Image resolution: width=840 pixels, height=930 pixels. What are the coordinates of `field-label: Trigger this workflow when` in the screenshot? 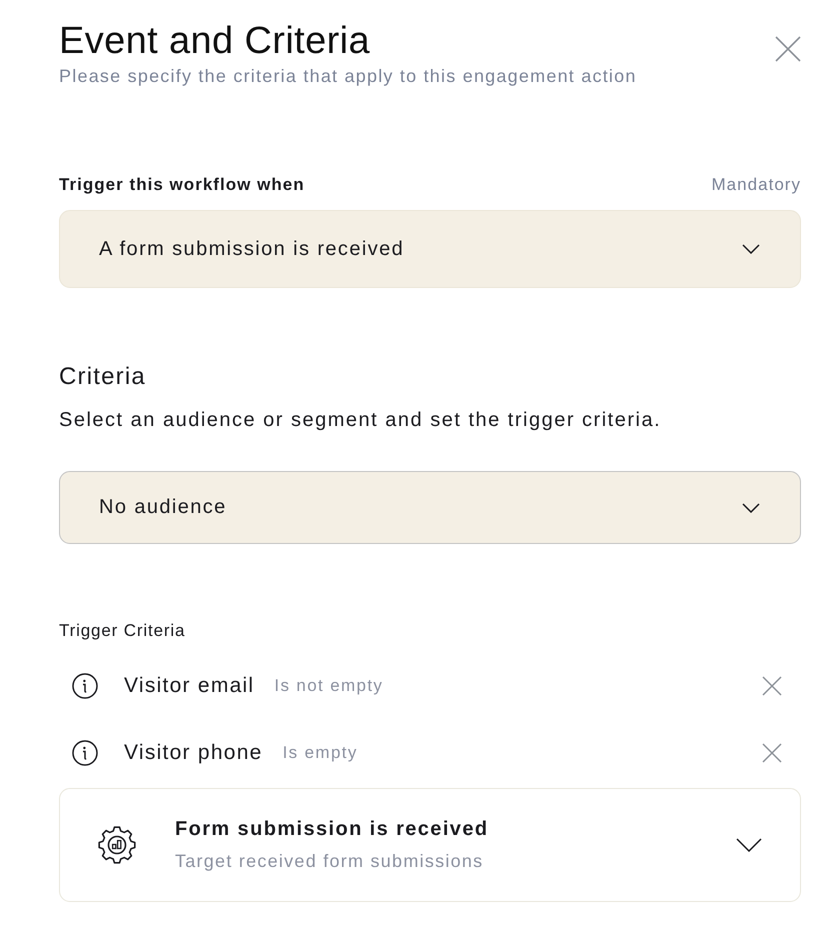 It's located at (182, 185).